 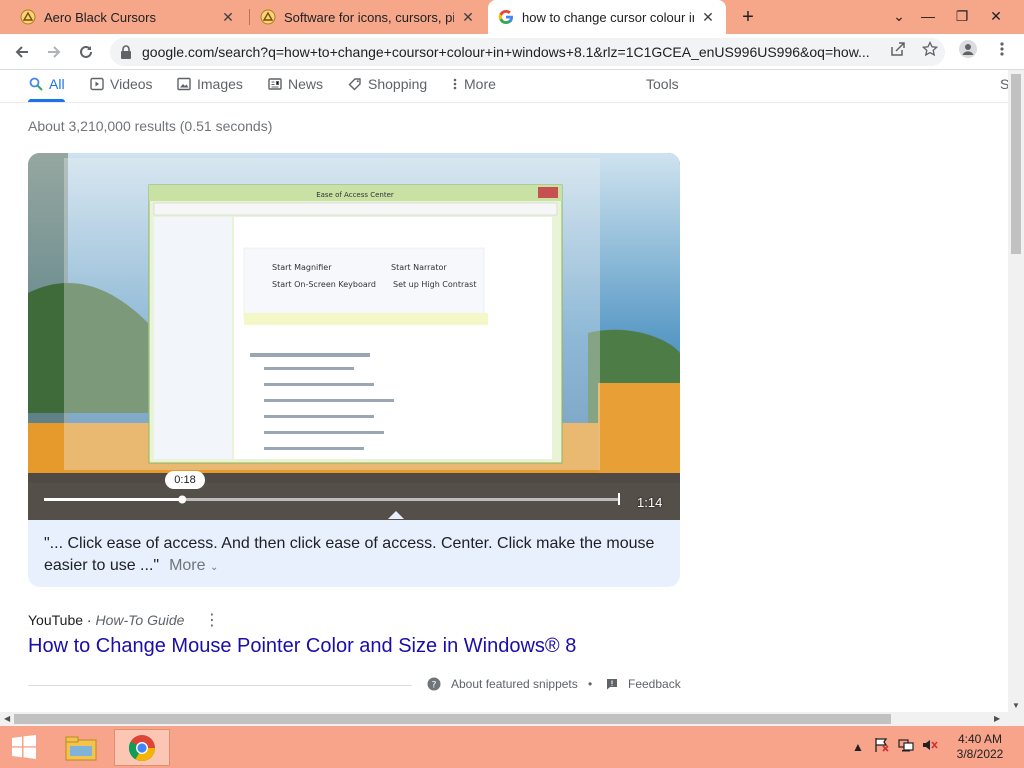 I want to click on clock-date: 3/8/2022, so click(x=980, y=754).